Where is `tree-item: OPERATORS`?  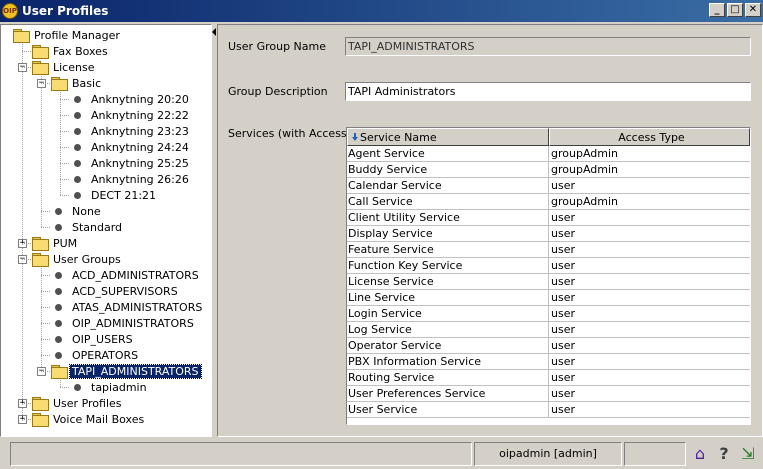 tree-item: OPERATORS is located at coordinates (95, 355).